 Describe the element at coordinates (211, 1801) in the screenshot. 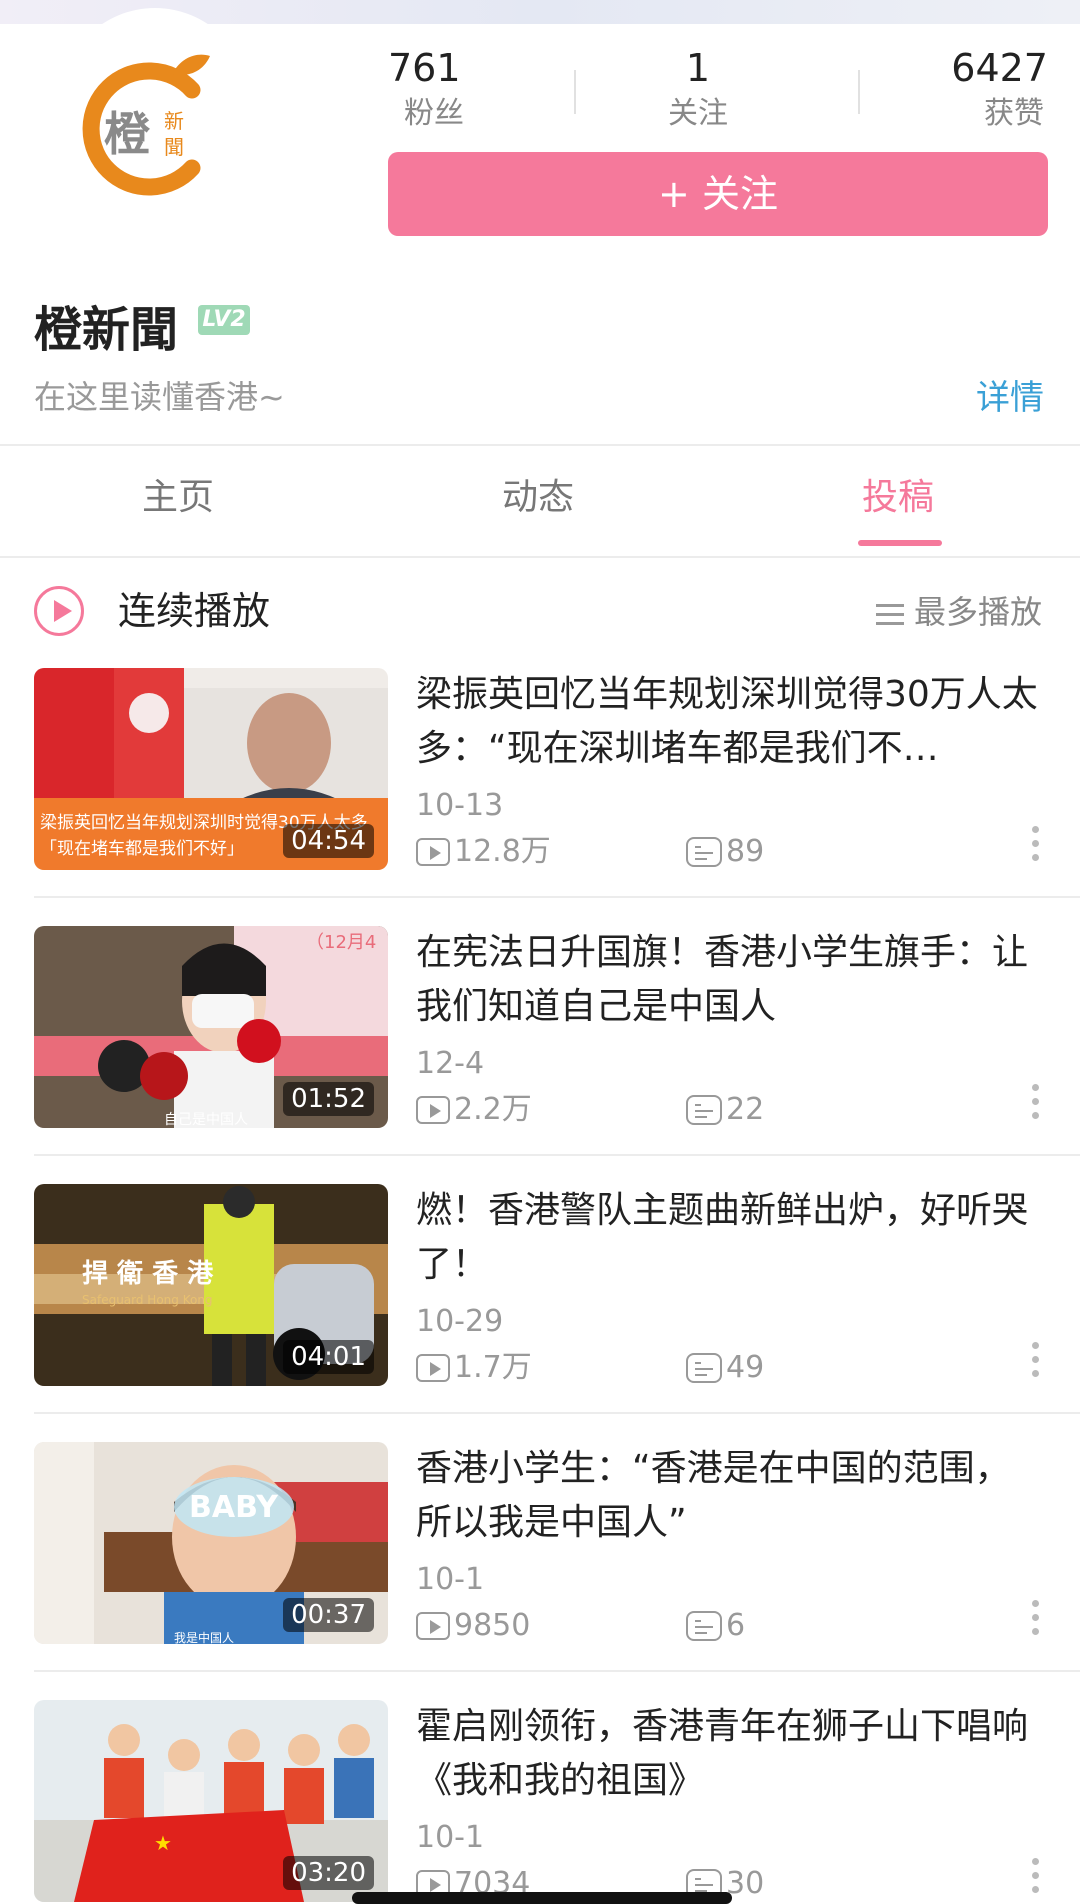

I see `video-thumbnail: ★ 03:20` at that location.